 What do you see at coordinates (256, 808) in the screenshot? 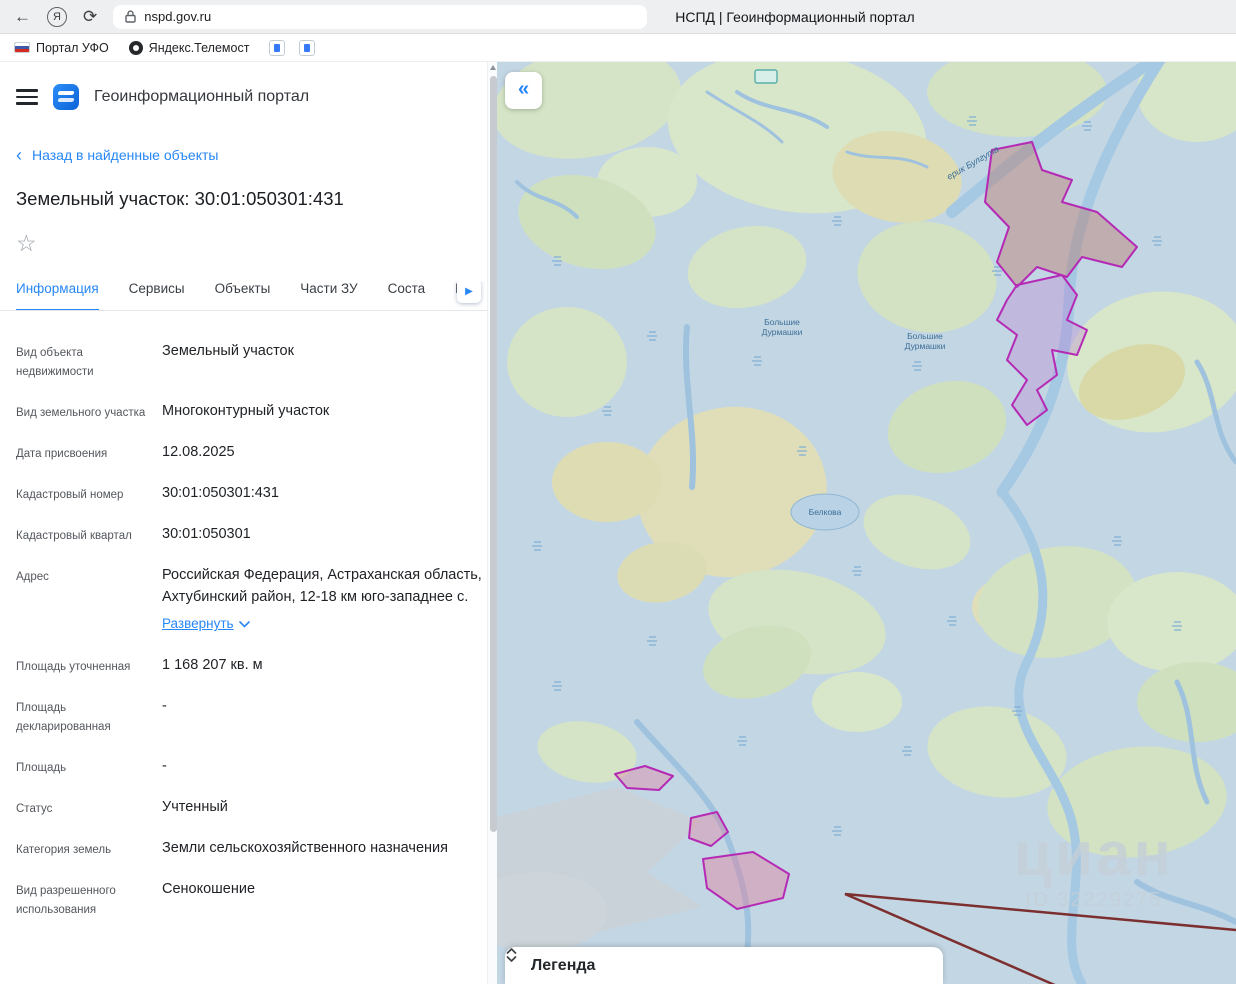
I see `field-row: Статус Учтенный` at bounding box center [256, 808].